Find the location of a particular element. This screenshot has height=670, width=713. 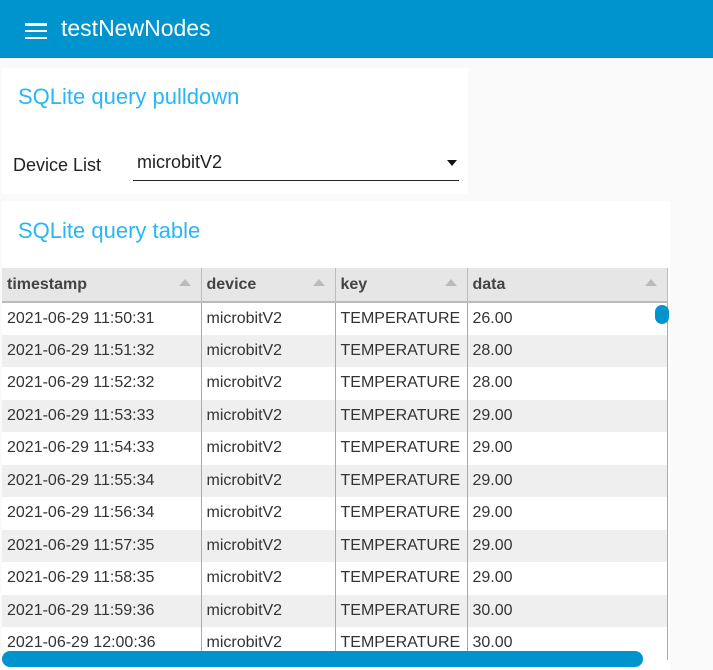

pulldown-card-title: SQLite query pulldown is located at coordinates (129, 96).